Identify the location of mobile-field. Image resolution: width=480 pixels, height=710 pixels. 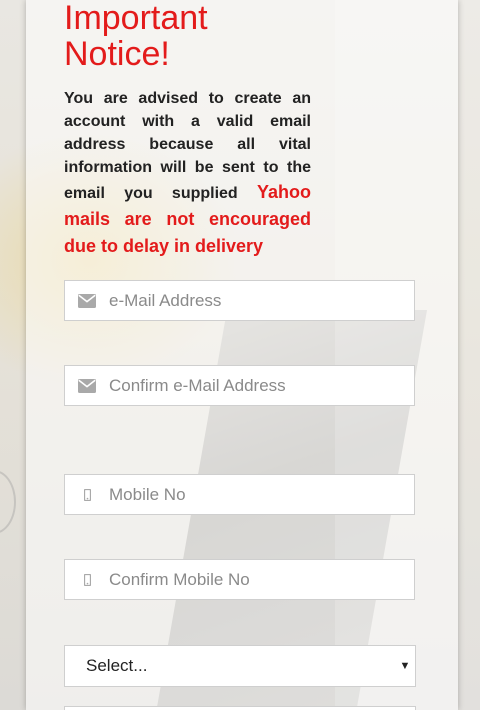
(239, 494).